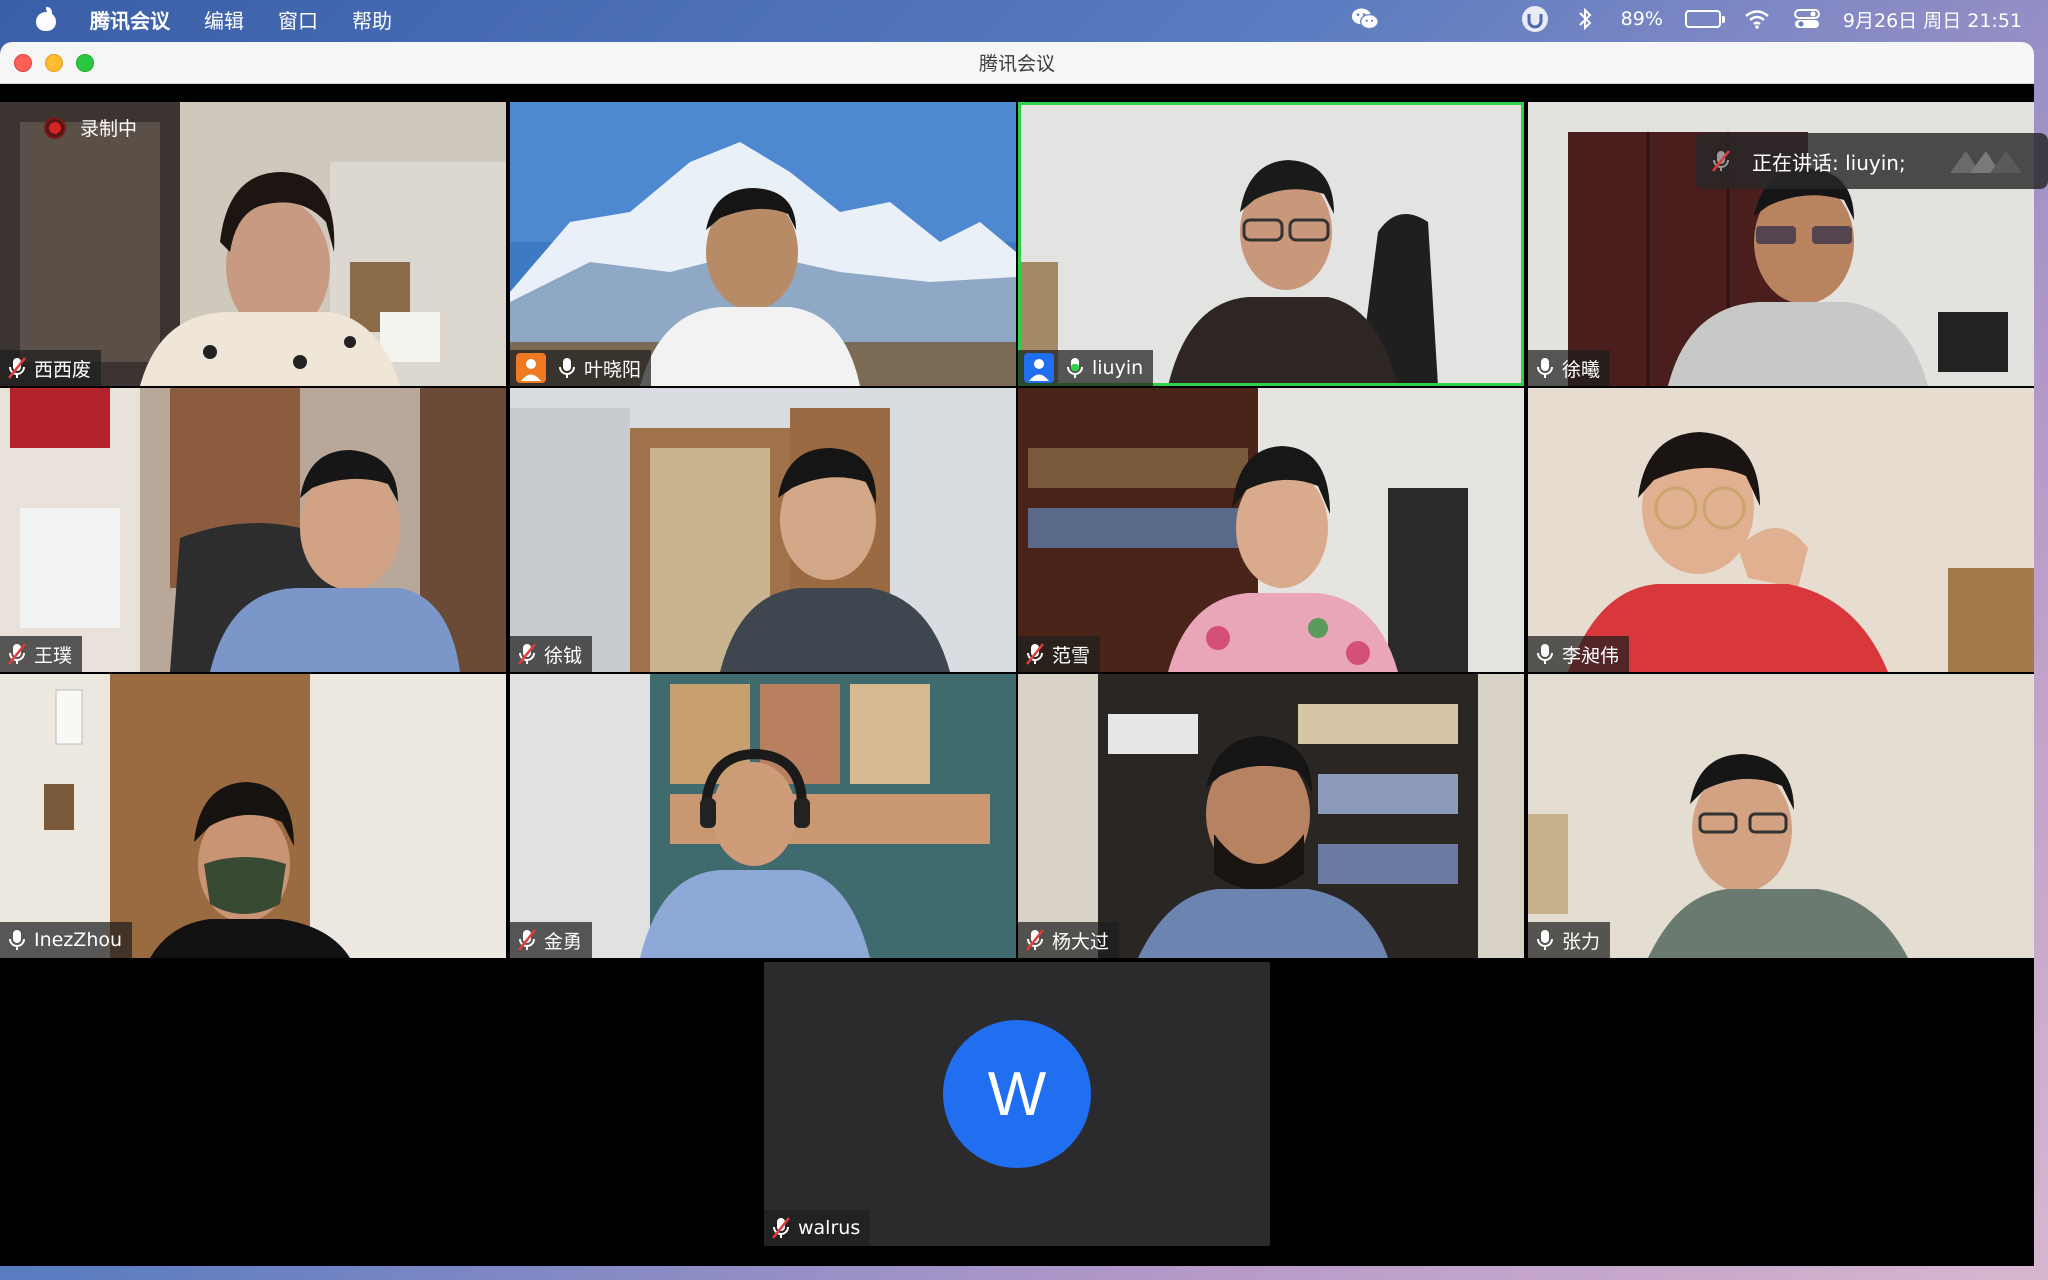  Describe the element at coordinates (1118, 368) in the screenshot. I see `participant-name: liuyin` at that location.